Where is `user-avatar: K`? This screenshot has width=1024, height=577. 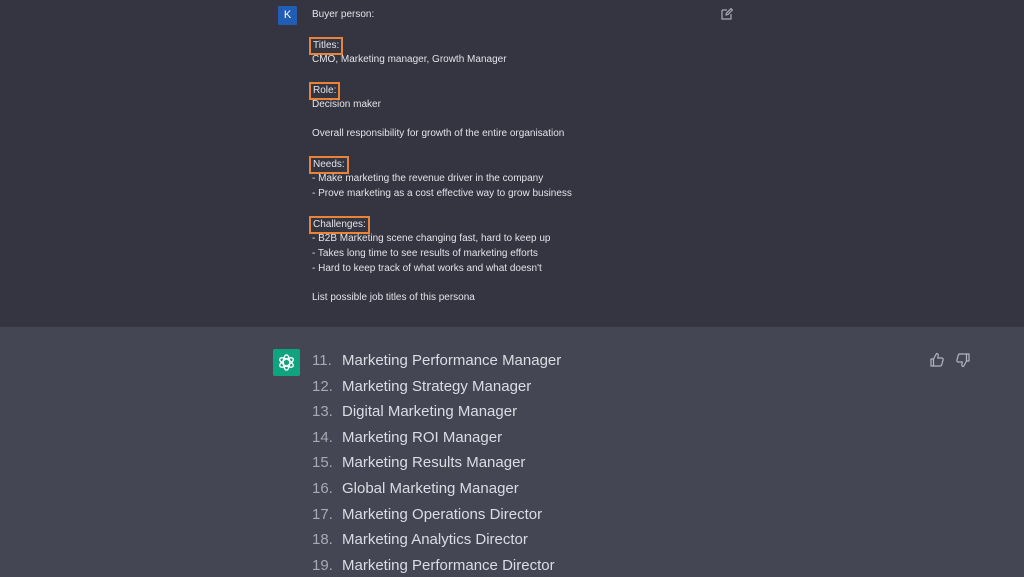
user-avatar: K is located at coordinates (287, 15).